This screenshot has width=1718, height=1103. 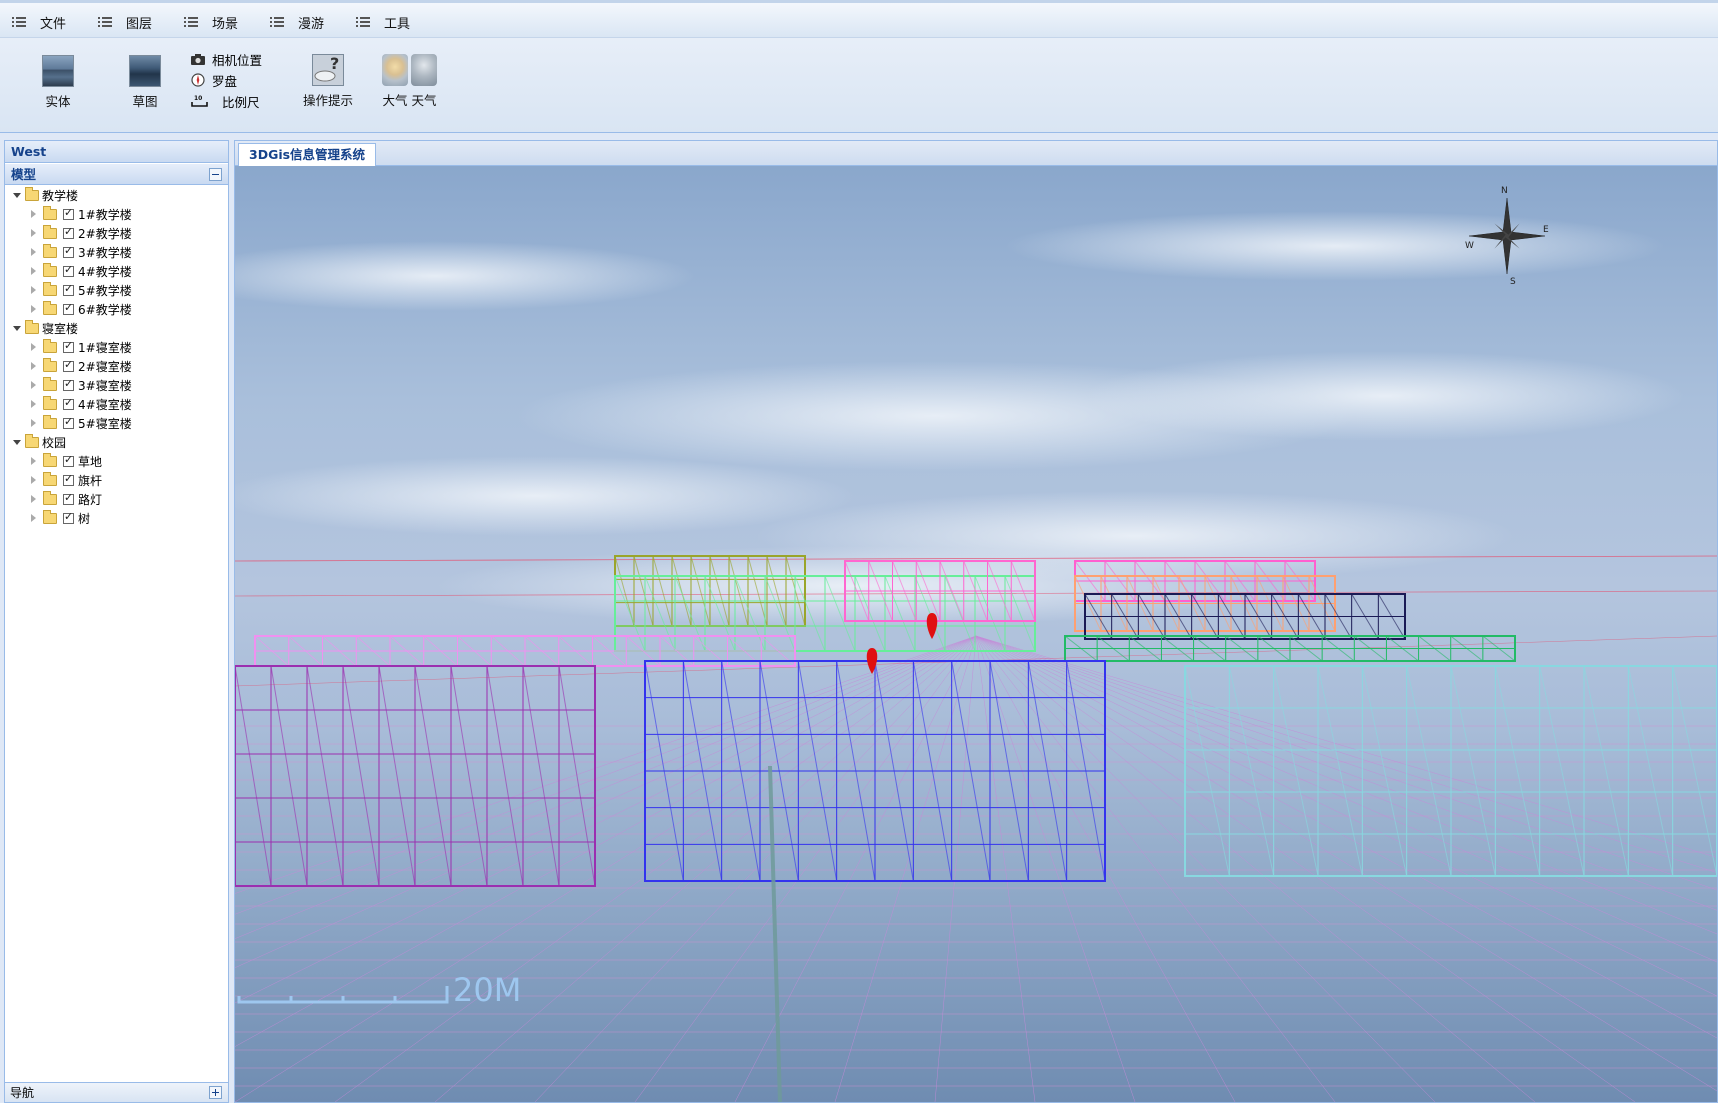 I want to click on tree-folder-0: 教学楼, so click(x=45, y=195).